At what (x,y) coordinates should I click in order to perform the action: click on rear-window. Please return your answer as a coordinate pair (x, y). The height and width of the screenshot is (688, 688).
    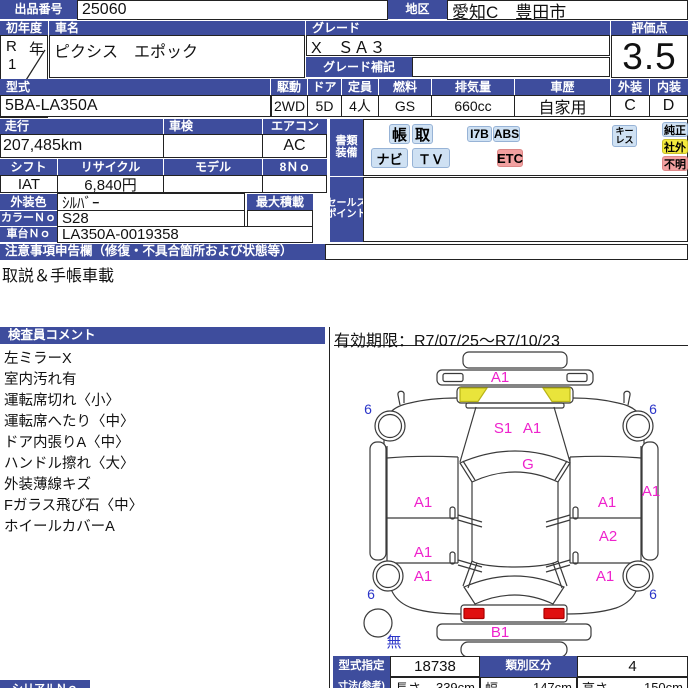
    Looking at the image, I should click on (514, 590).